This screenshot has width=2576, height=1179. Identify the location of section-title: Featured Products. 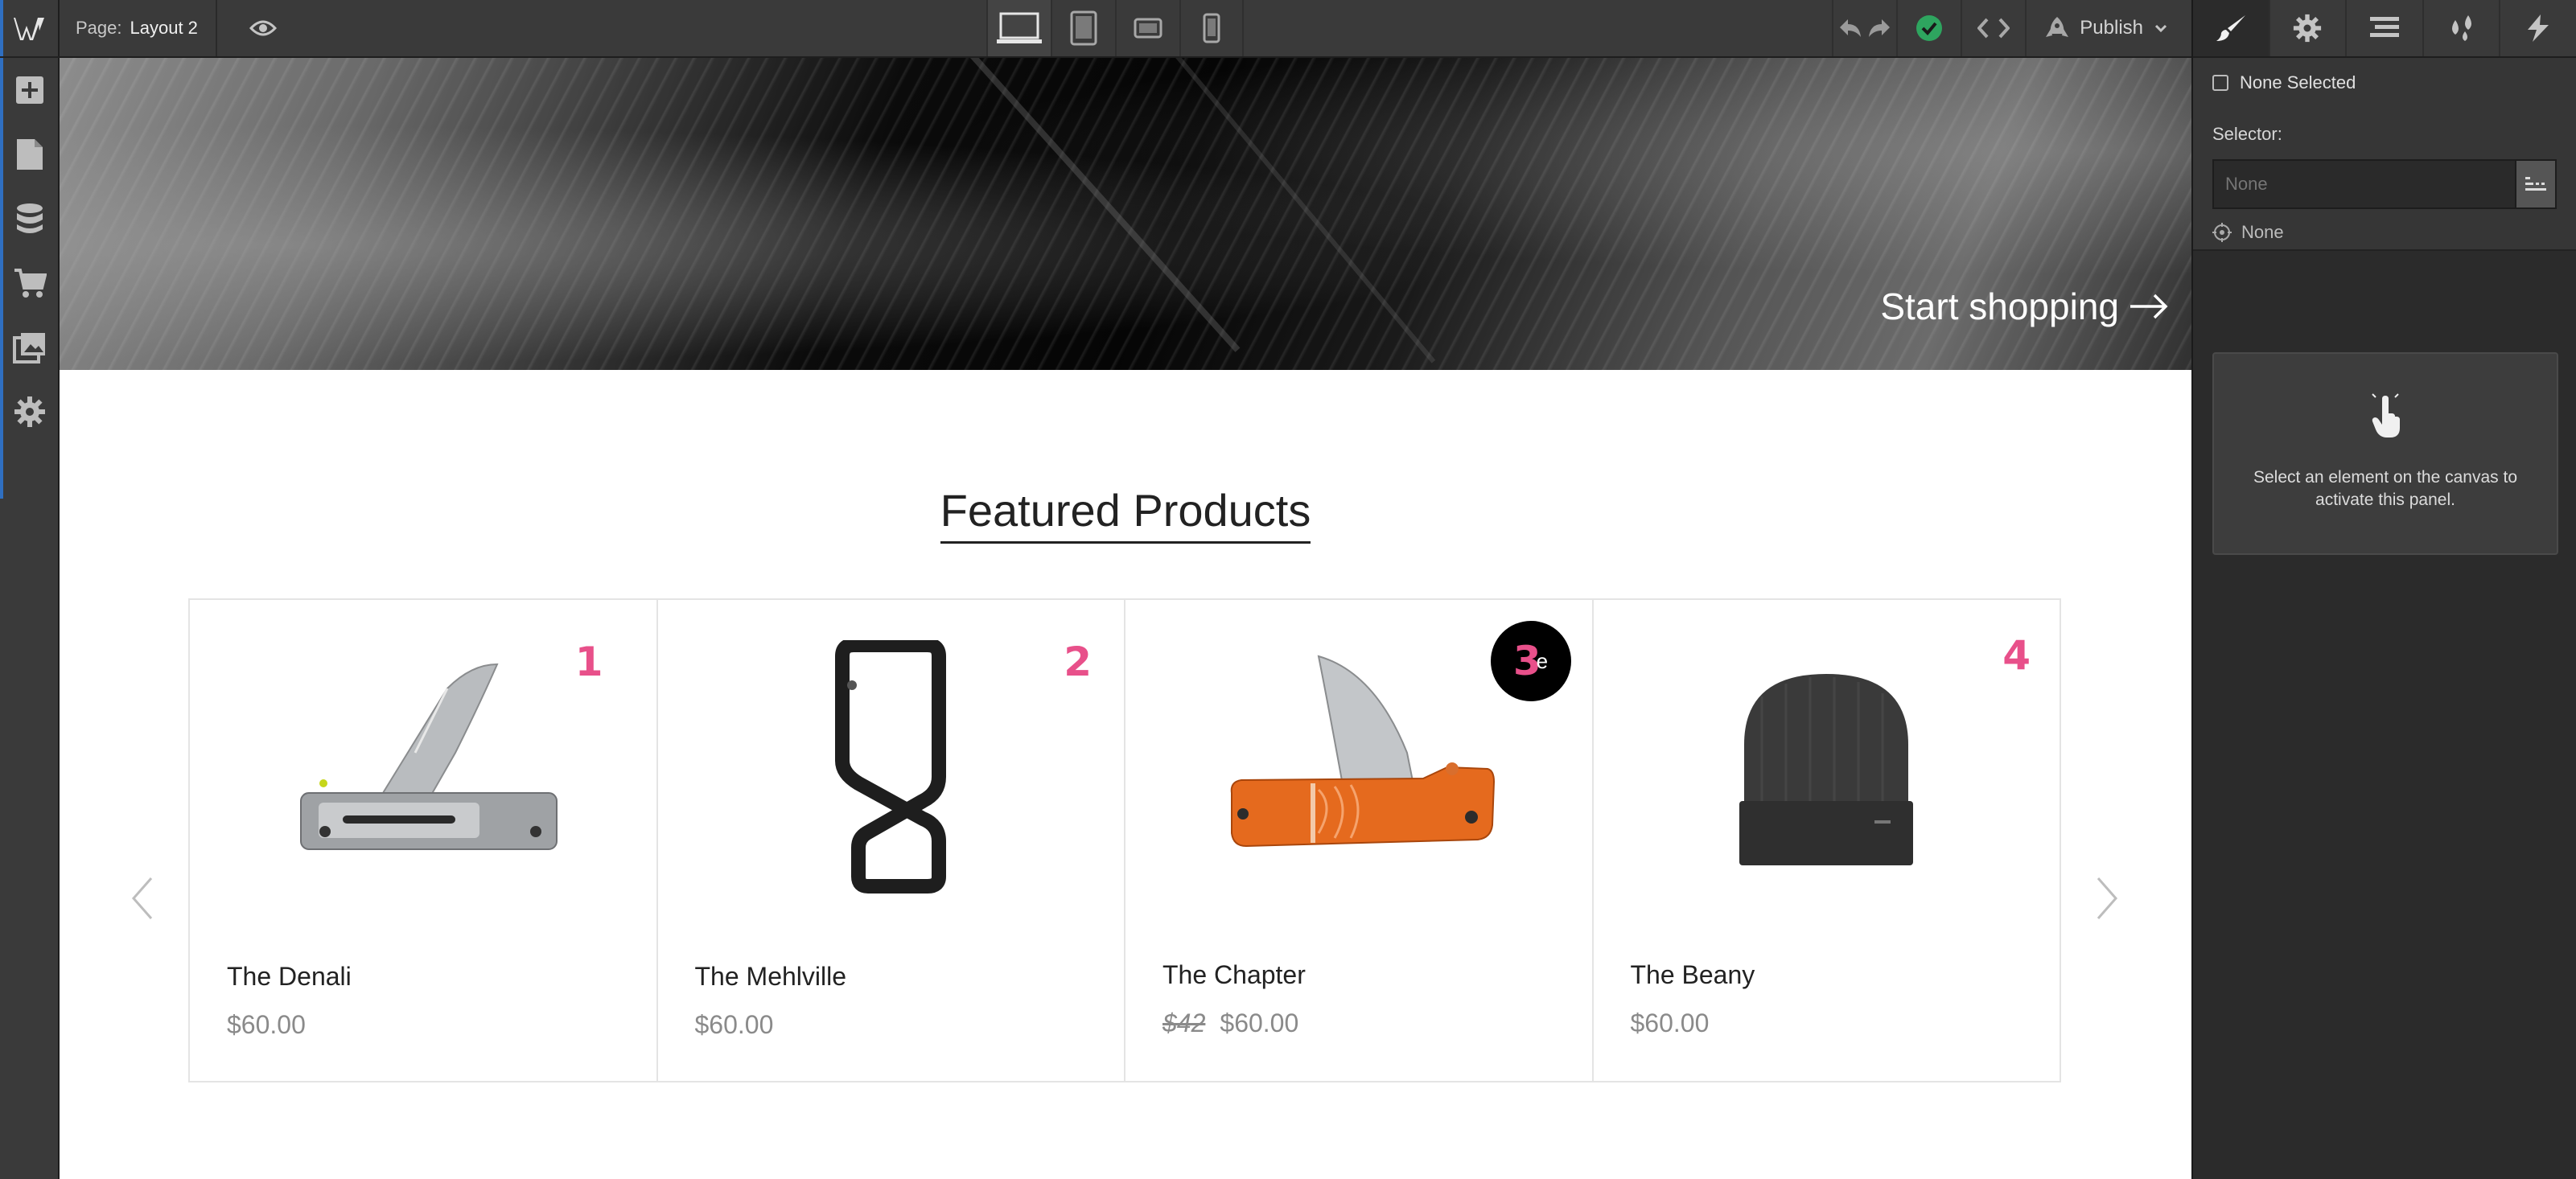
(1125, 514).